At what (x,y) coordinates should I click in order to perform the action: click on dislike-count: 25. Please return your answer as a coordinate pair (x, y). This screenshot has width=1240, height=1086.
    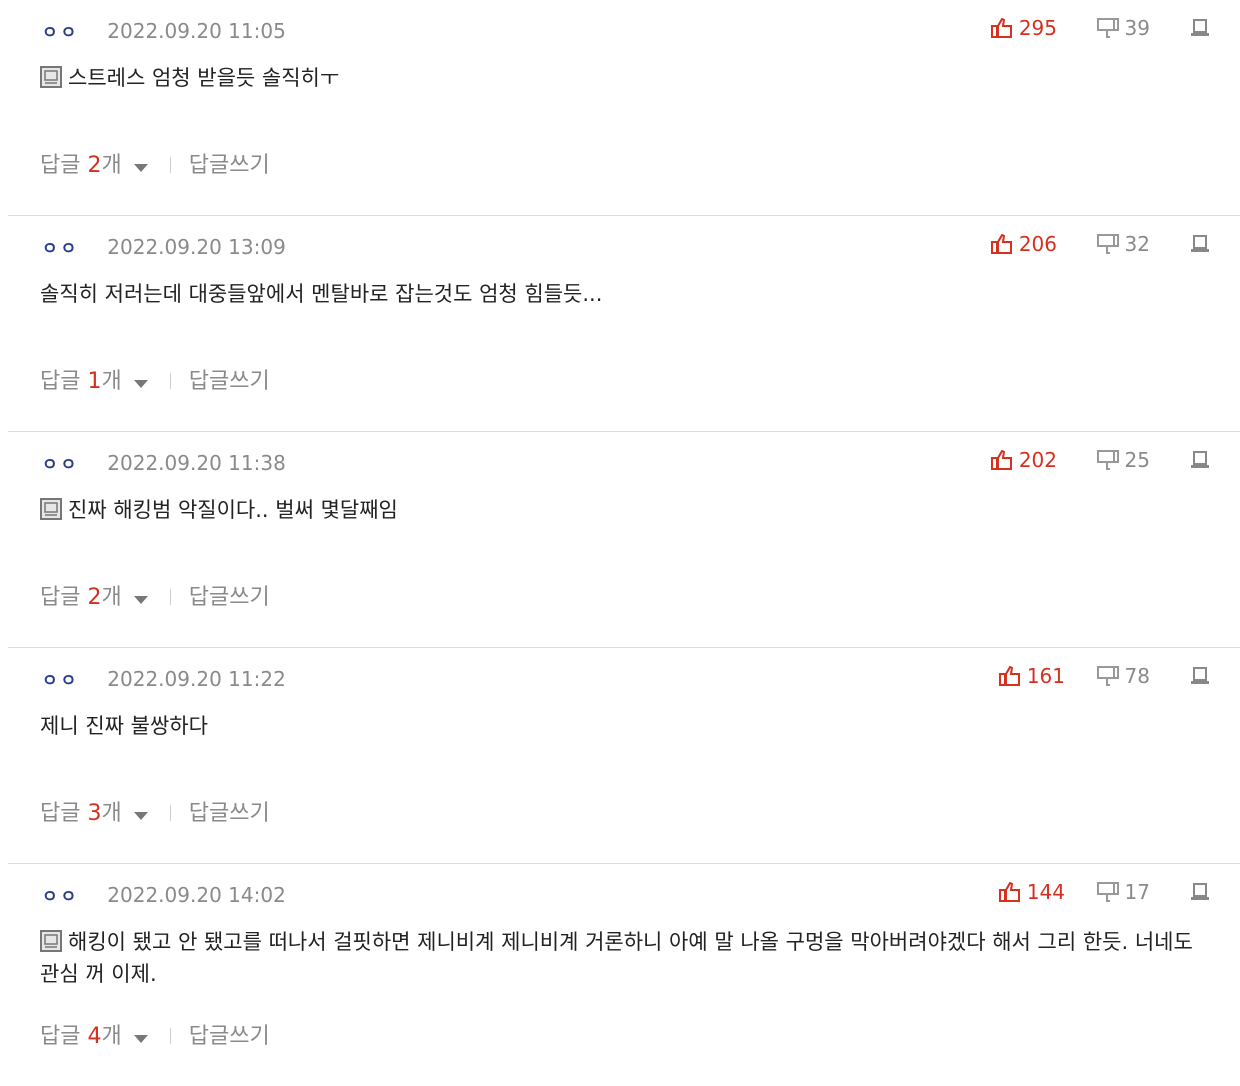
    Looking at the image, I should click on (1137, 460).